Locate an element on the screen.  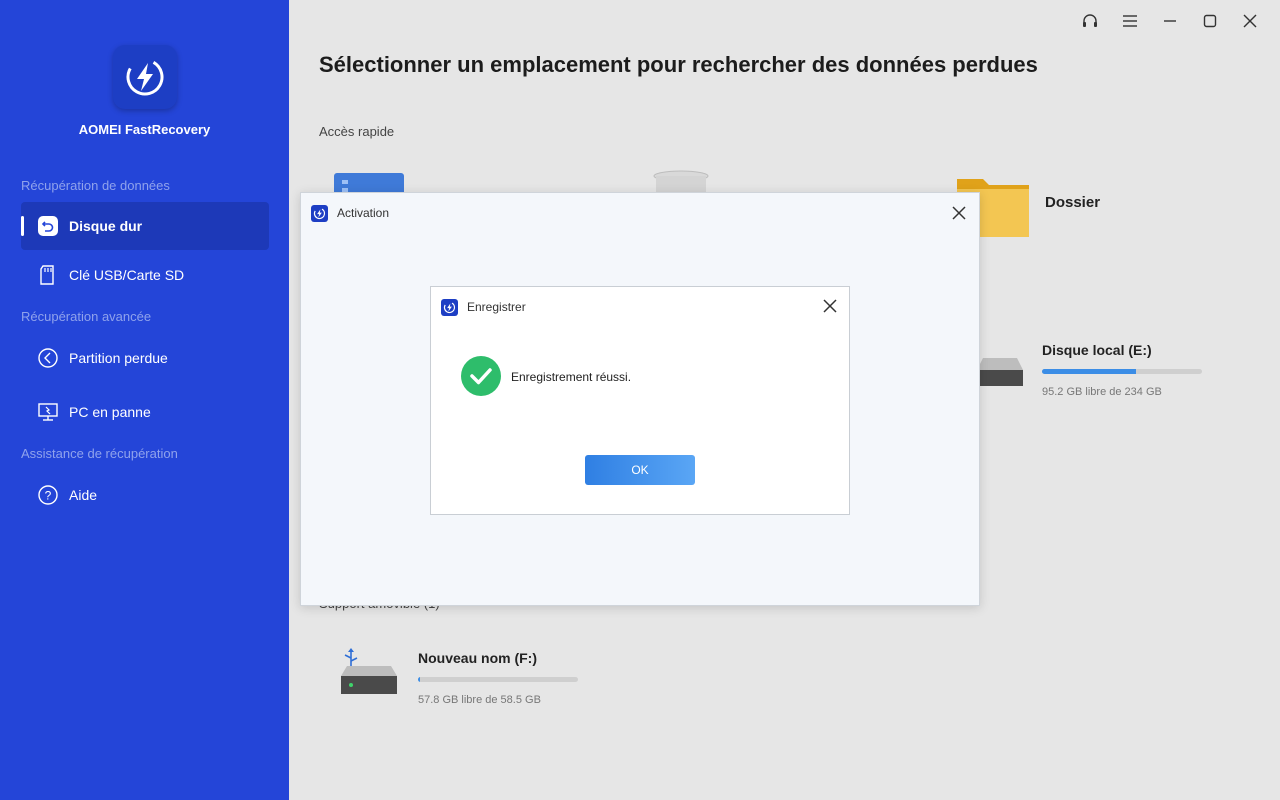
register-success-message: Enregistrement réussi. is located at coordinates (571, 377).